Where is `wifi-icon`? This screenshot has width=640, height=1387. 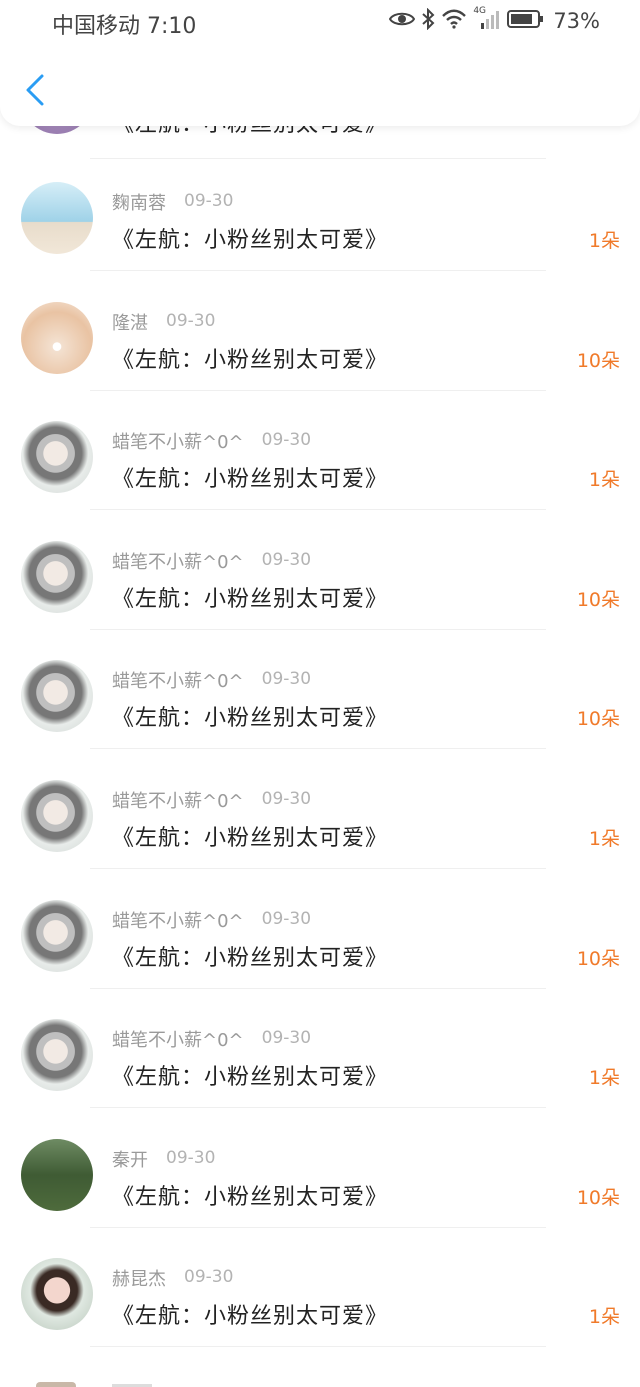 wifi-icon is located at coordinates (454, 21).